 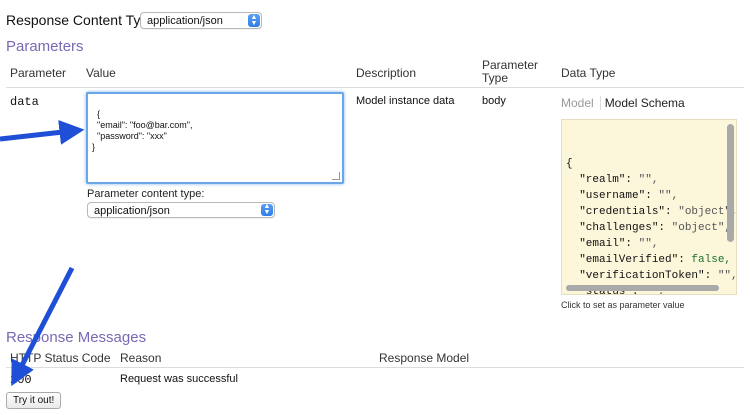 What do you see at coordinates (42, 132) in the screenshot?
I see `arrow-to-textarea-icon` at bounding box center [42, 132].